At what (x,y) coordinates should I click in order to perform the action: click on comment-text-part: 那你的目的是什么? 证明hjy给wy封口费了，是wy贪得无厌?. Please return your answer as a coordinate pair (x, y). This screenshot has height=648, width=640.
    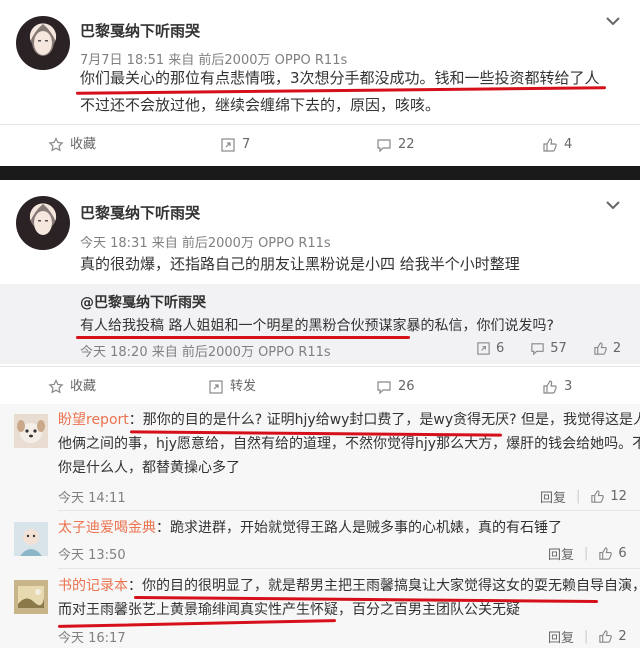
    Looking at the image, I should click on (329, 420).